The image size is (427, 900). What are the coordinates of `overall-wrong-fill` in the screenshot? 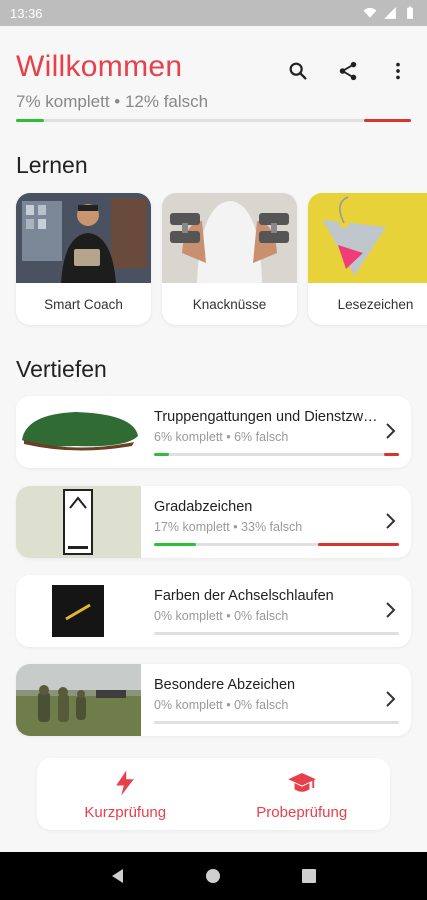 It's located at (387, 120).